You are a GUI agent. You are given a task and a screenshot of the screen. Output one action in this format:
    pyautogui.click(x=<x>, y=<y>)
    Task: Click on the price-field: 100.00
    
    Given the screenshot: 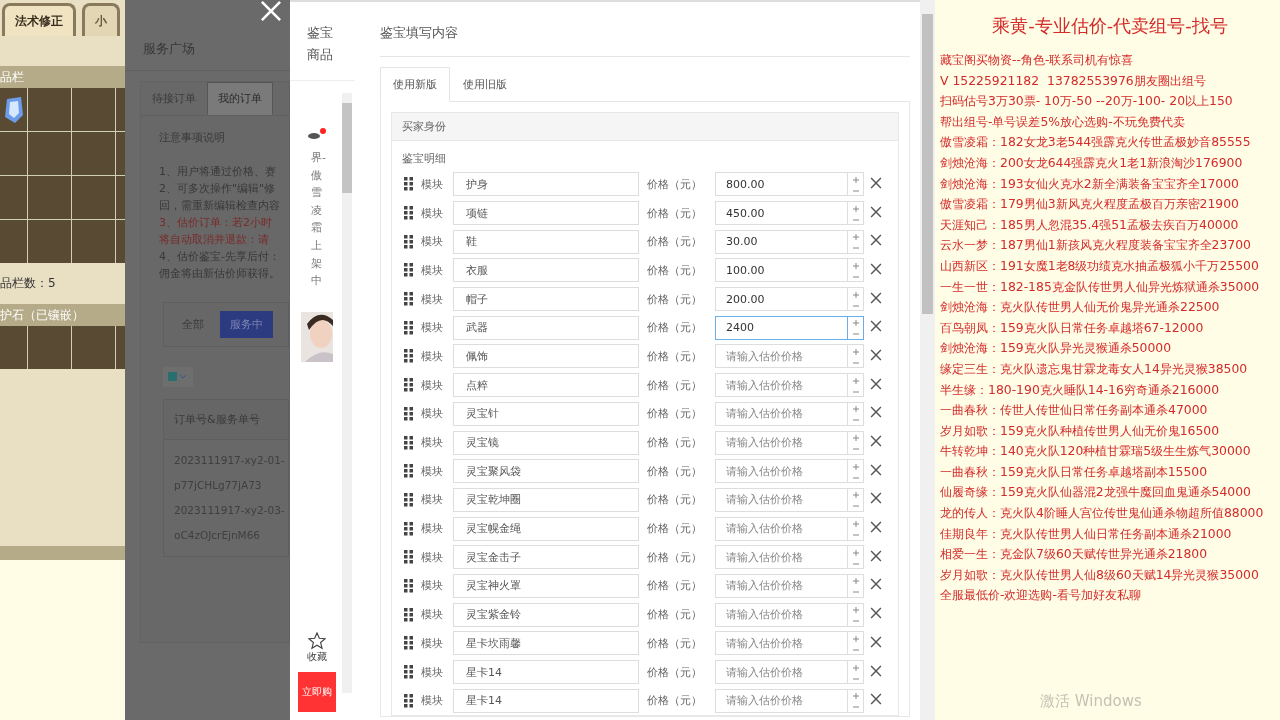 What is the action you would take?
    pyautogui.click(x=781, y=270)
    